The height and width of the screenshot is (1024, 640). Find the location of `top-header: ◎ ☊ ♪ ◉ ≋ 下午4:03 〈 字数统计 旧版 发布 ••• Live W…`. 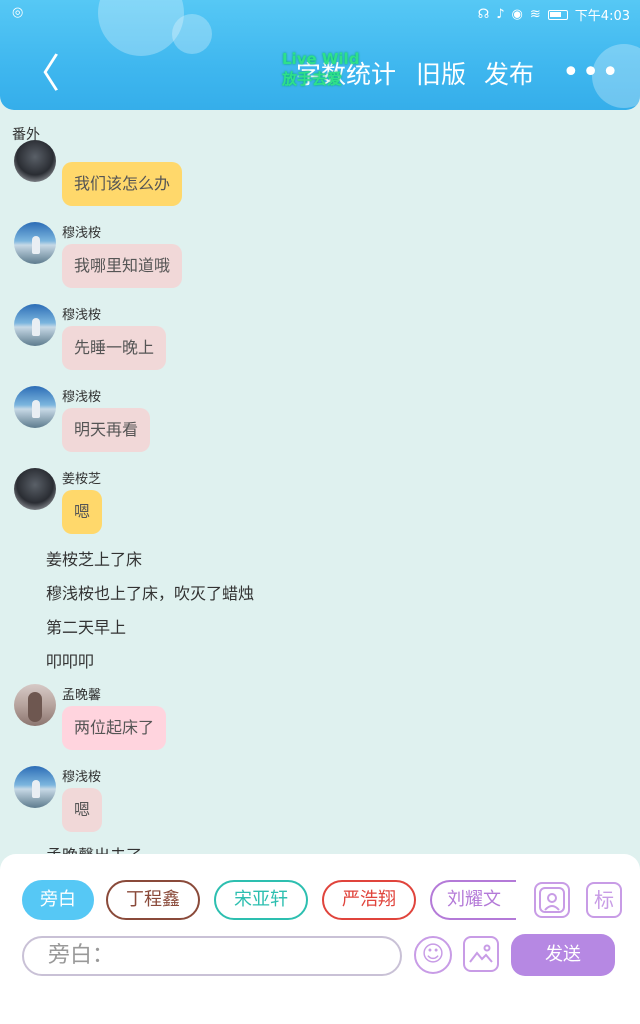

top-header: ◎ ☊ ♪ ◉ ≋ 下午4:03 〈 字数统计 旧版 发布 ••• Live W… is located at coordinates (320, 55).